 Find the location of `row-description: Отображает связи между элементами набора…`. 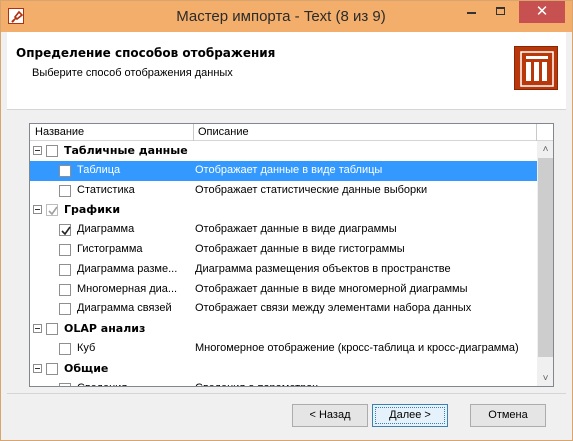

row-description: Отображает связи между элементами набора… is located at coordinates (333, 308).